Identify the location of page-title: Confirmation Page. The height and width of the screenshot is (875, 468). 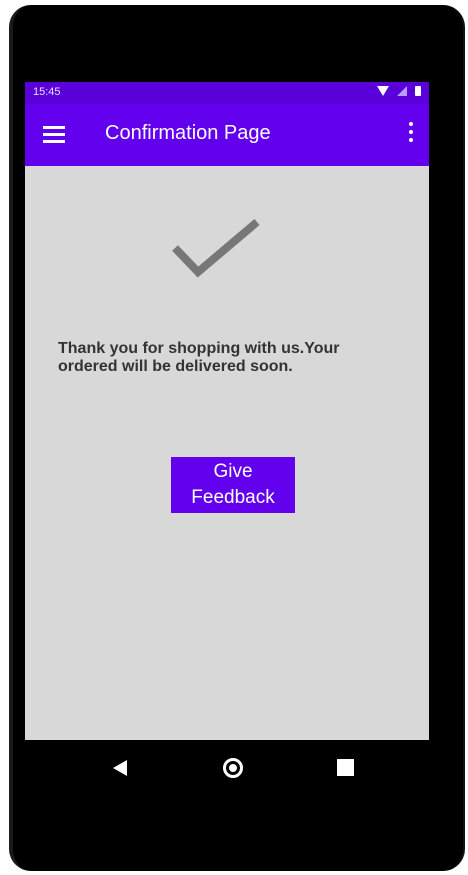
(188, 133).